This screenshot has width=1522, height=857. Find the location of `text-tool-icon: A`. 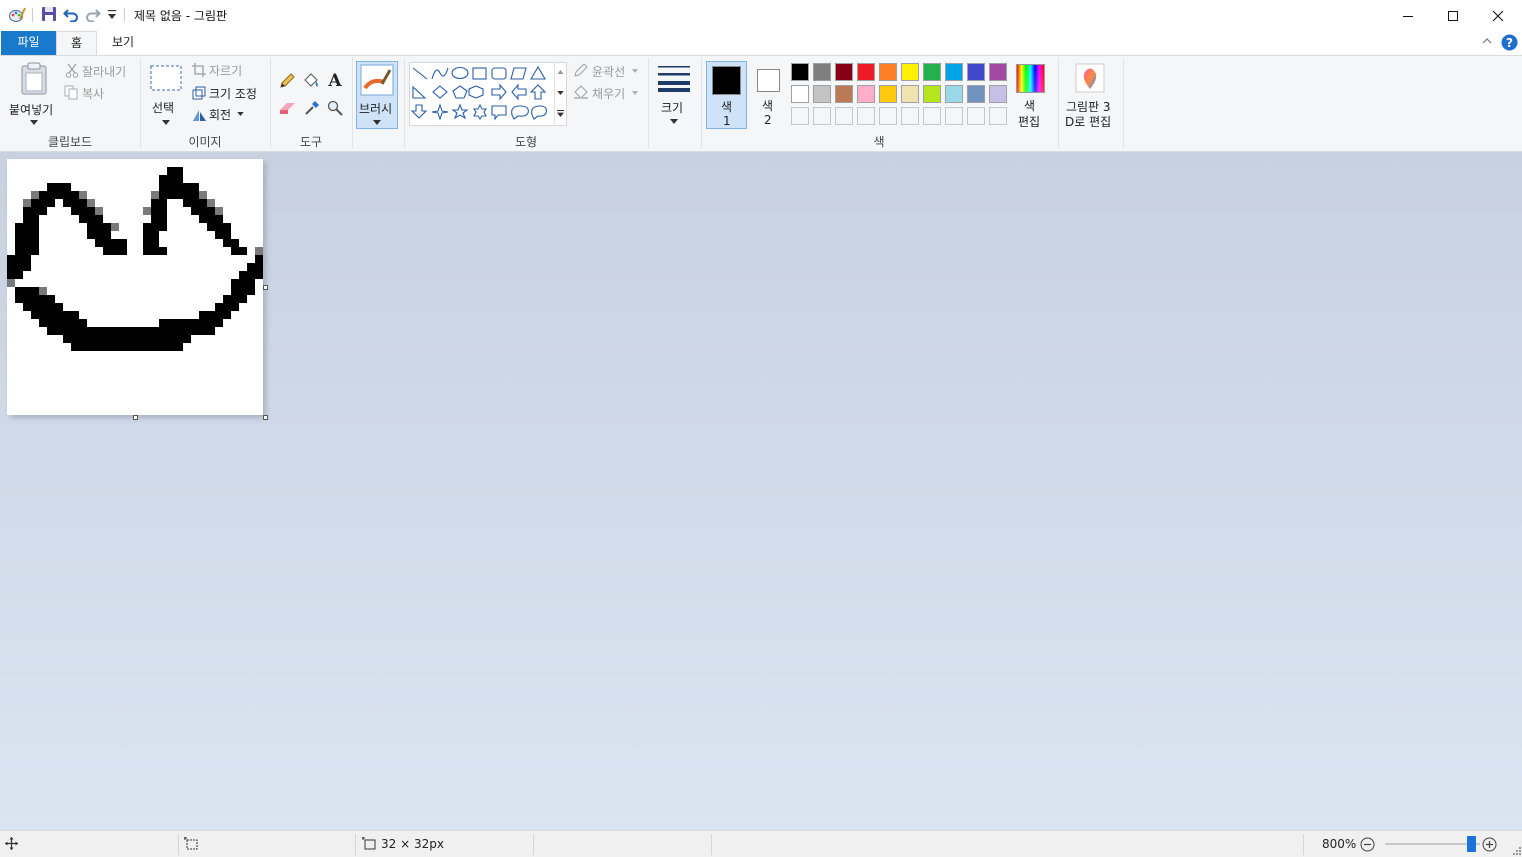

text-tool-icon: A is located at coordinates (335, 80).